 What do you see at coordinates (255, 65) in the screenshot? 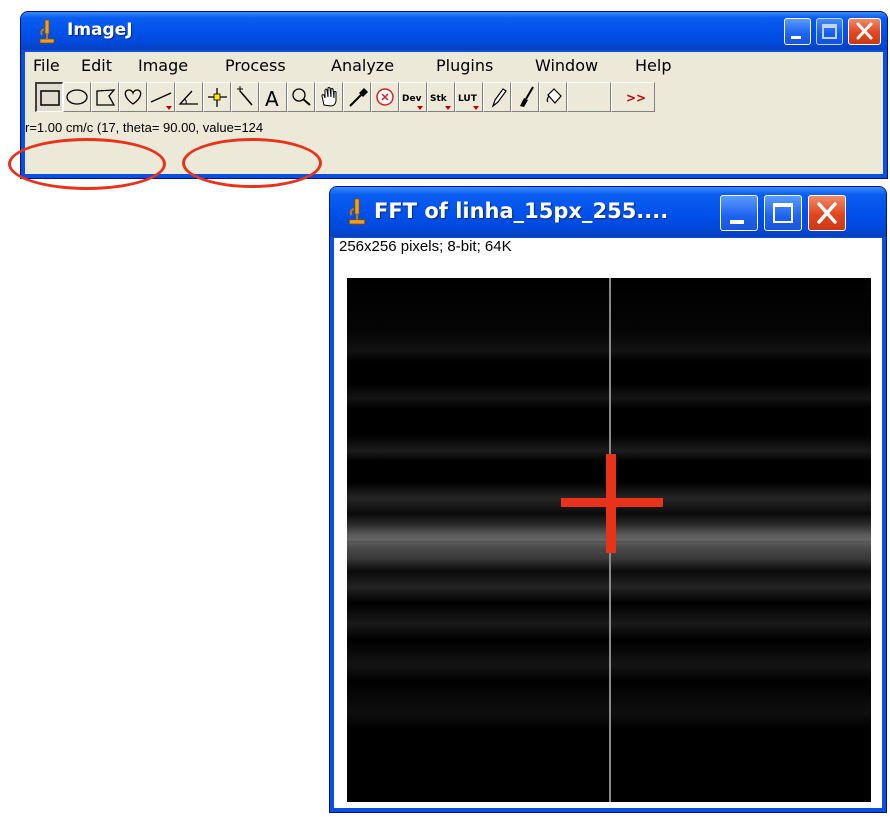
I see `menu-process: Process` at bounding box center [255, 65].